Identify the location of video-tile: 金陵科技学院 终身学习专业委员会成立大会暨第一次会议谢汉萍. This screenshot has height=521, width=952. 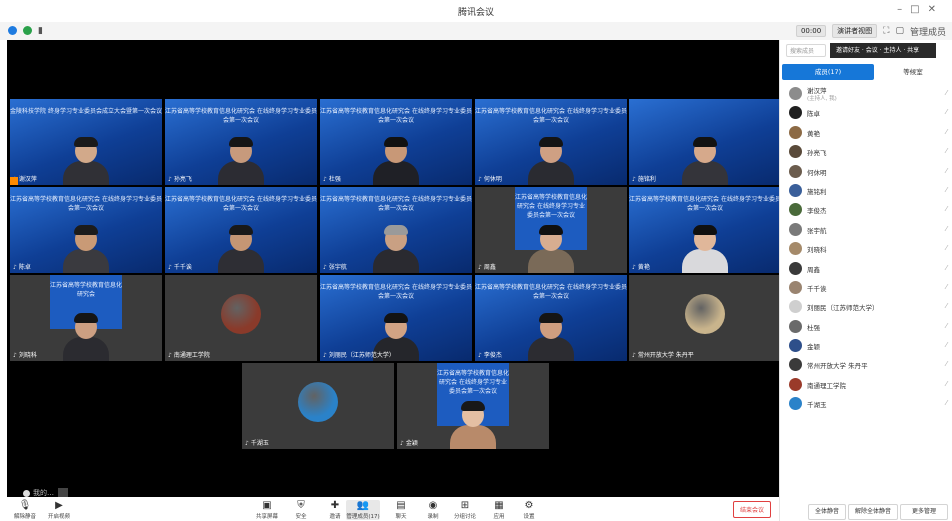
(86, 142).